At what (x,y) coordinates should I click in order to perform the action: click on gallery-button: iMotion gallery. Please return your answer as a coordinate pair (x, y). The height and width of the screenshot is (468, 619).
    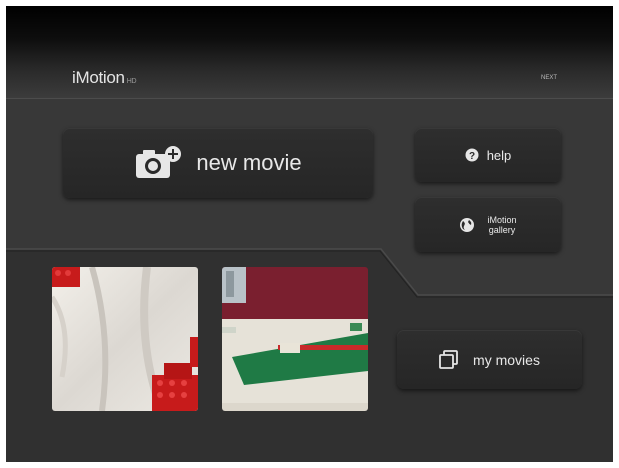
    Looking at the image, I should click on (488, 224).